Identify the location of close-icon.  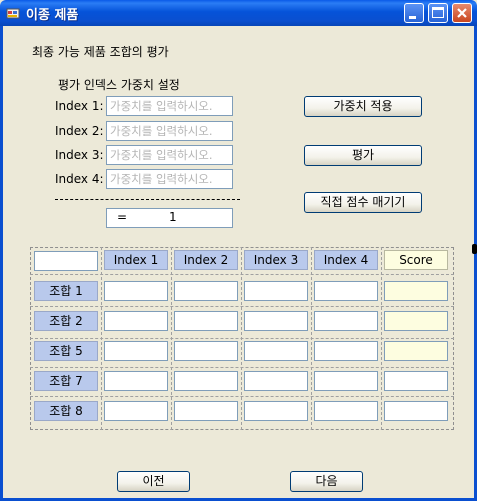
(462, 13).